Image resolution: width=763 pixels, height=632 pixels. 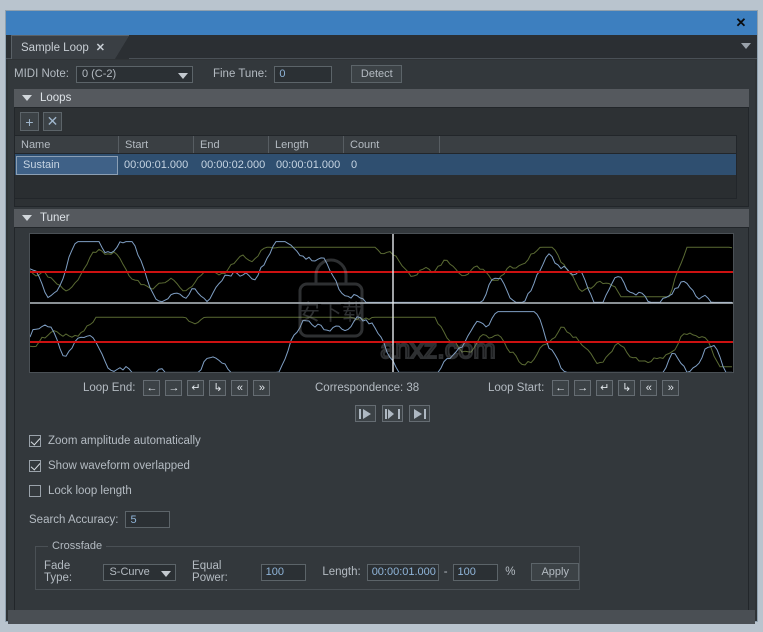 I want to click on loop-end-label: Loop End:, so click(x=109, y=388).